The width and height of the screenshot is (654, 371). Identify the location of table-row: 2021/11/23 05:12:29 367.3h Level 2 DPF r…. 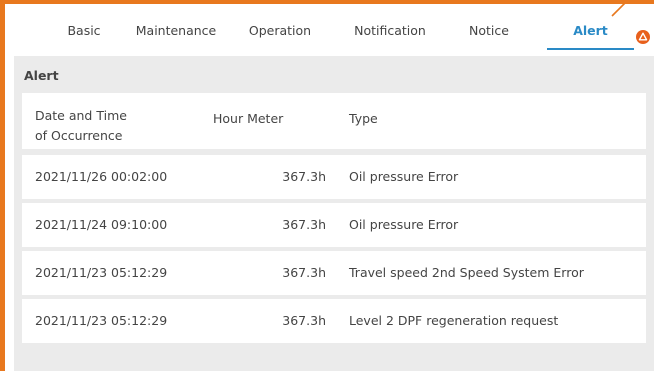
(334, 321).